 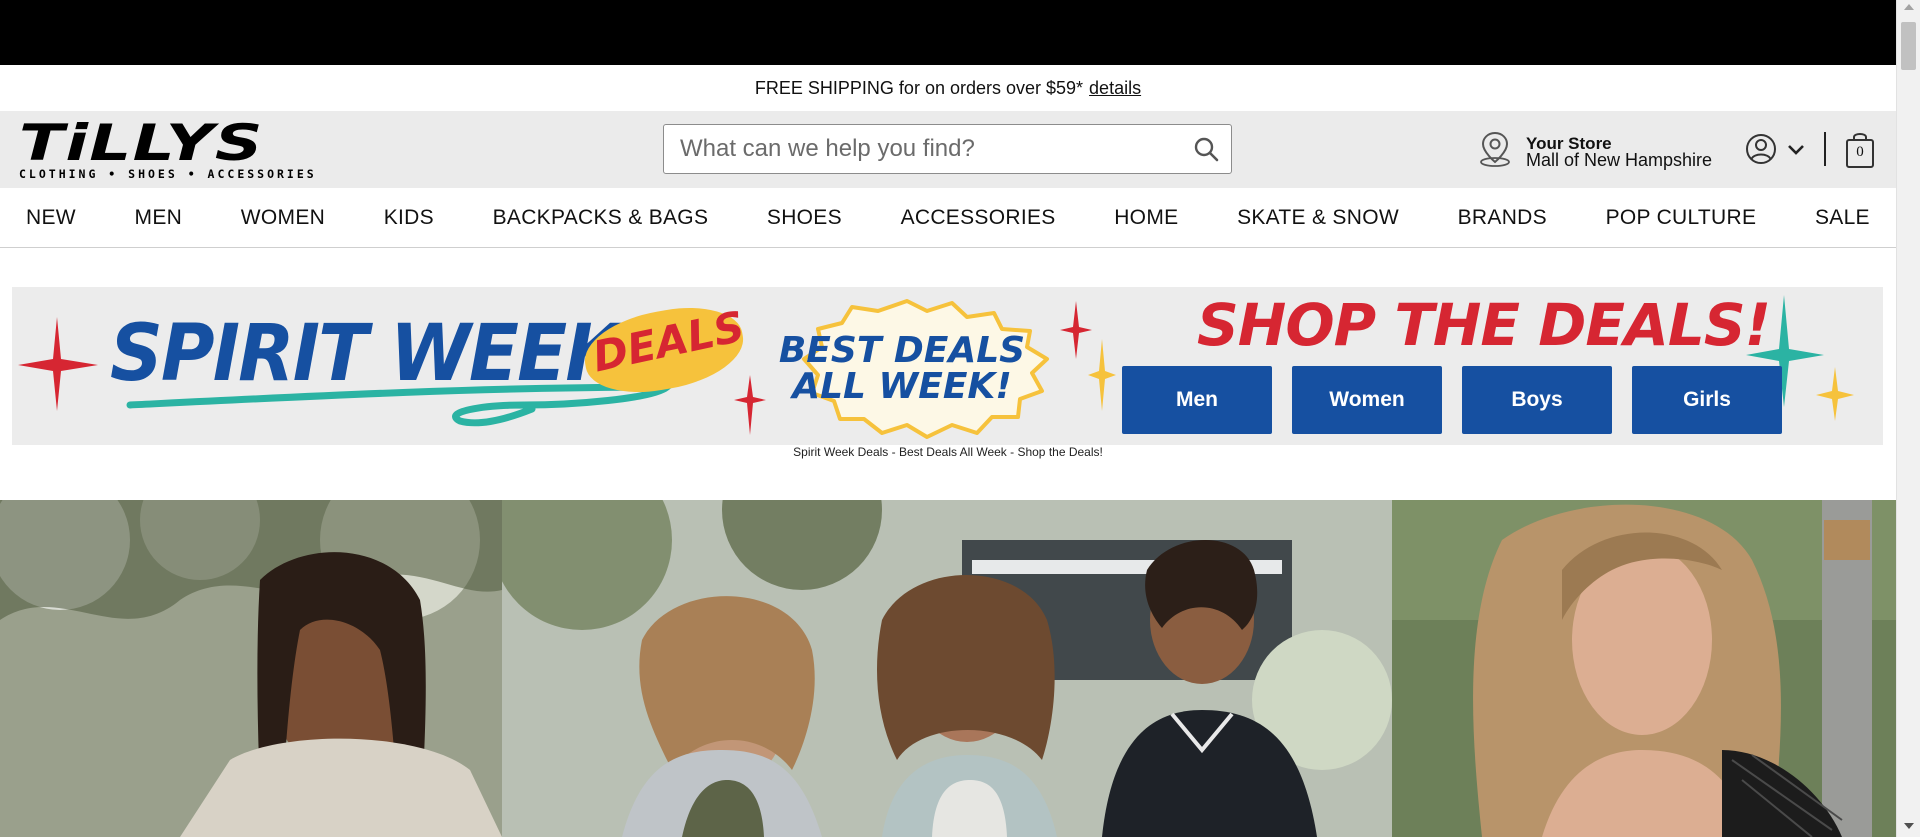 I want to click on best-deals-badge: BEST DEALS ALL WEEK!, so click(x=902, y=366).